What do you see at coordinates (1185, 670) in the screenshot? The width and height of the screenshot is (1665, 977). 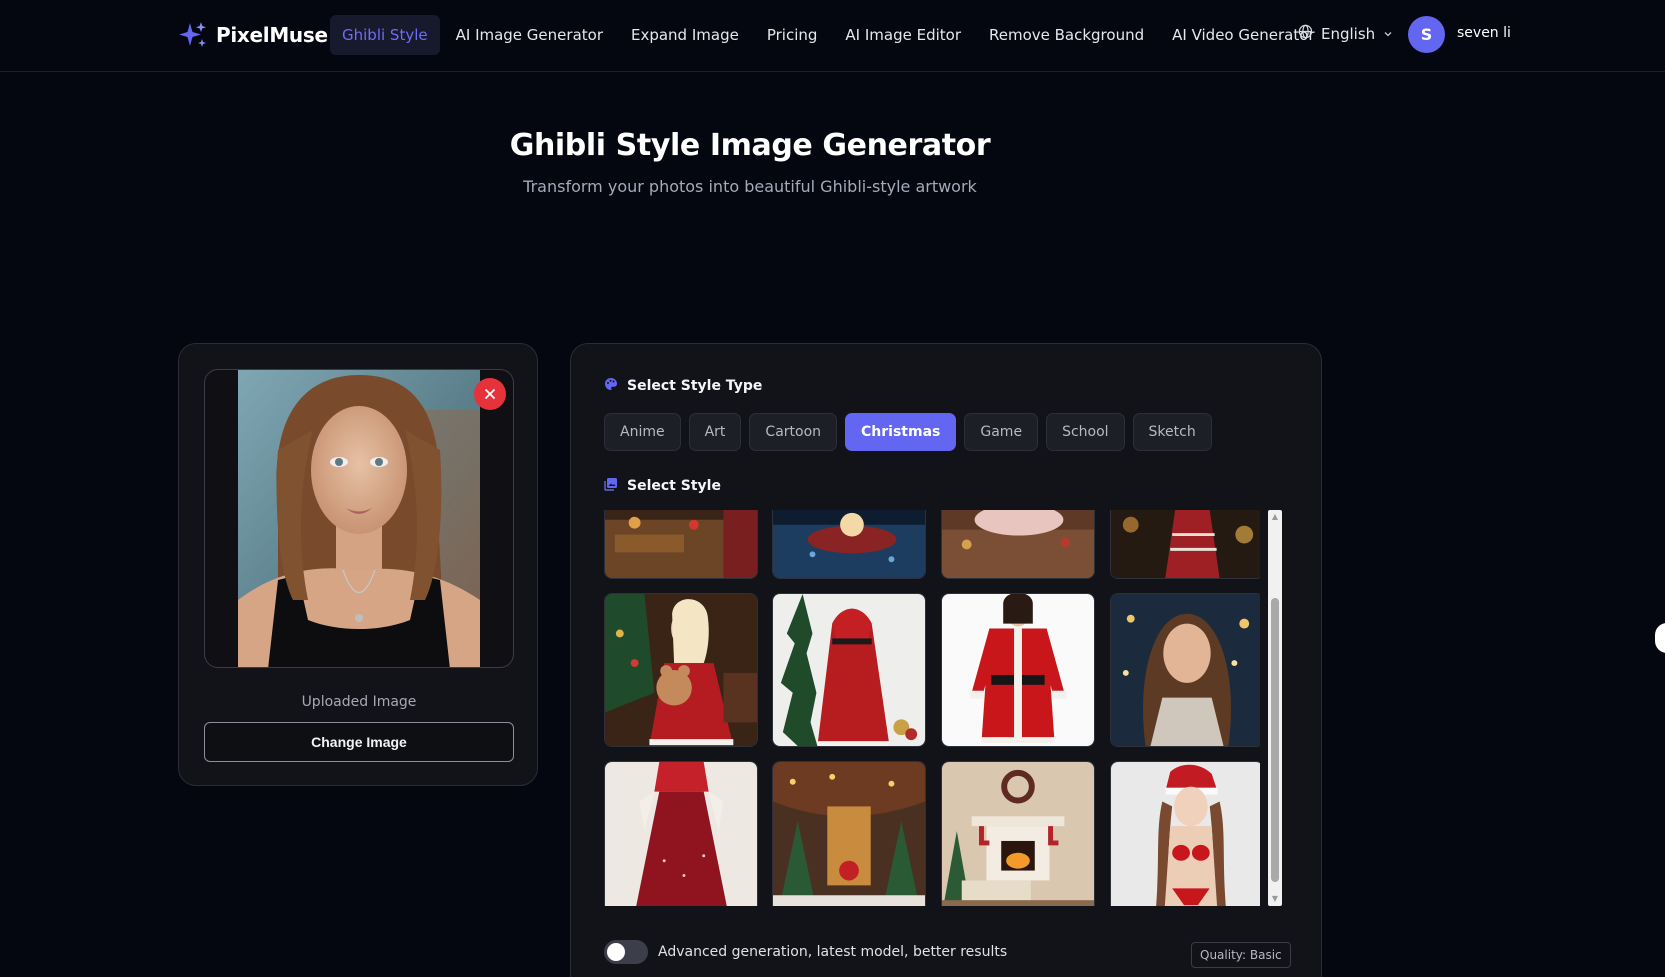 I see `style-thumb-smiling-girl-snow-bokeh` at bounding box center [1185, 670].